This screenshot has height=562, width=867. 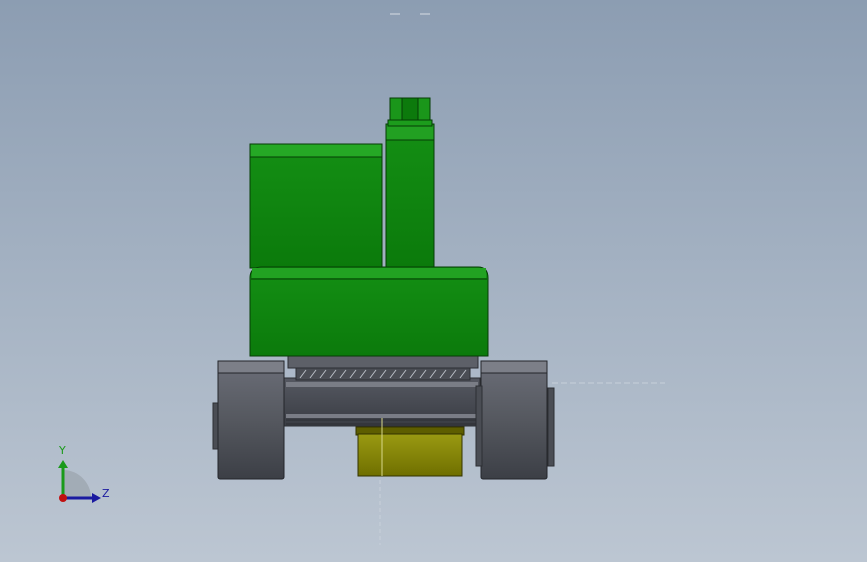 What do you see at coordinates (248, 420) in the screenshot?
I see `left-track` at bounding box center [248, 420].